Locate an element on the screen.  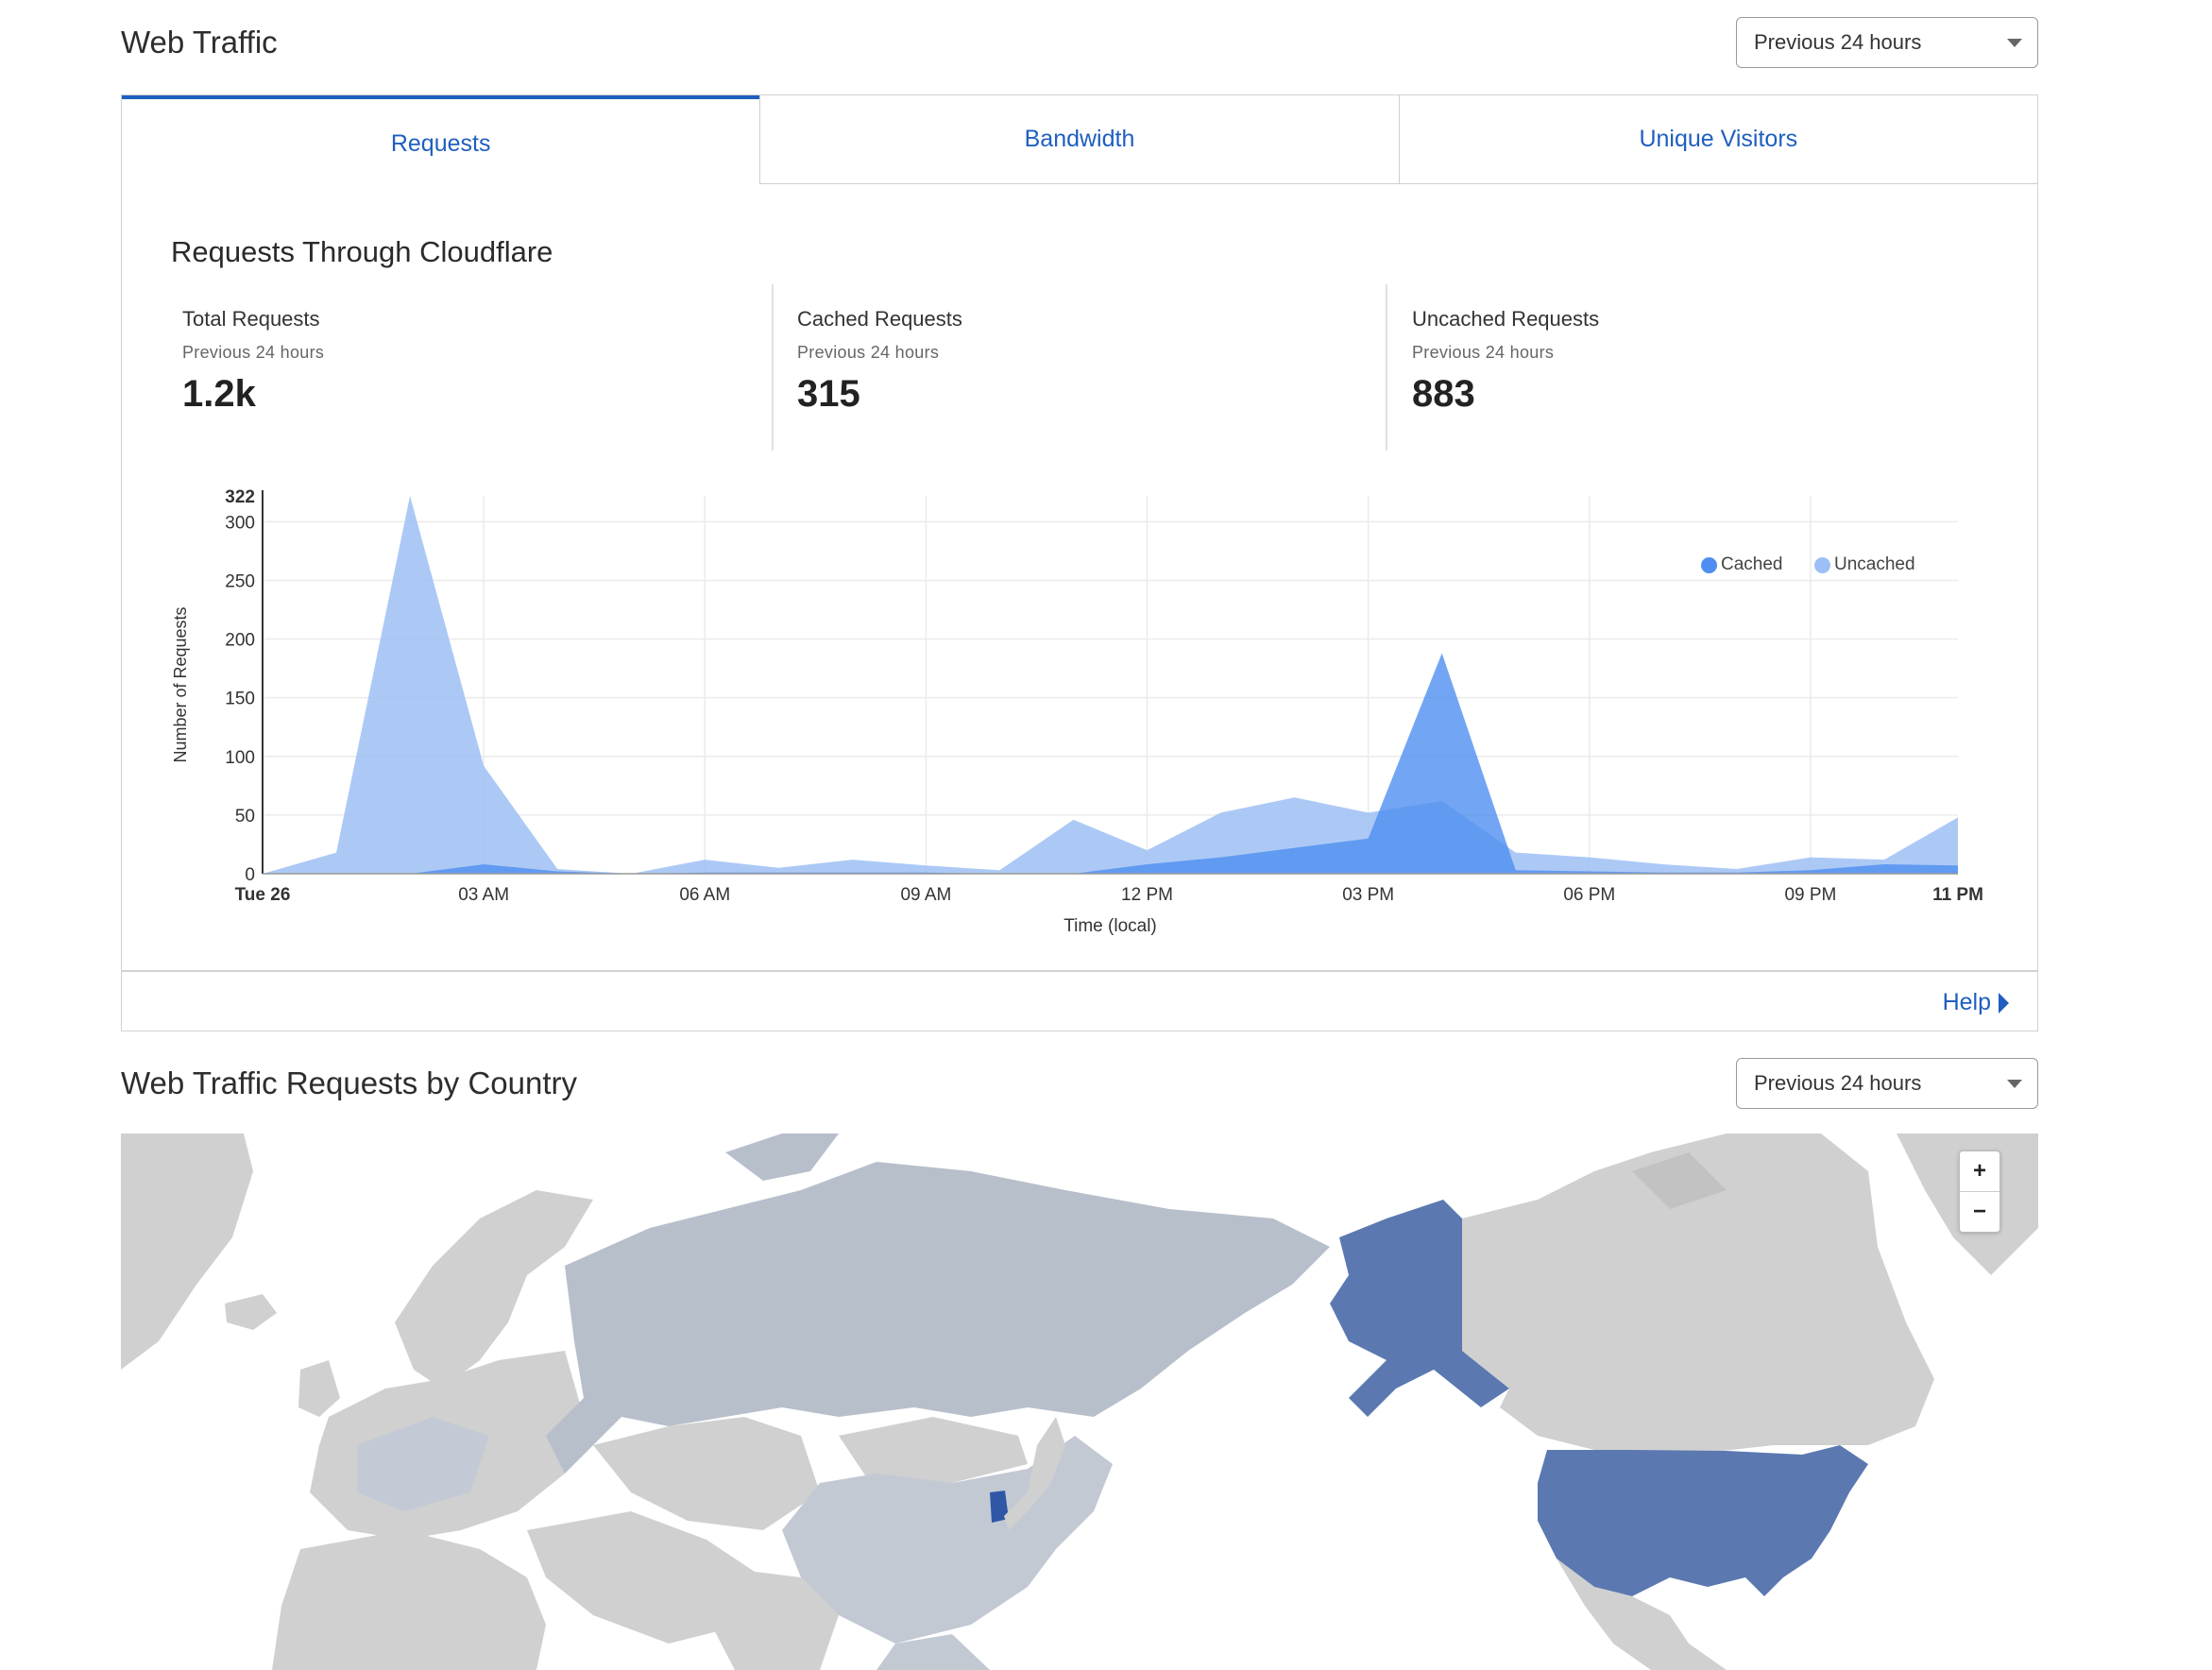
usa is located at coordinates (1703, 1520).